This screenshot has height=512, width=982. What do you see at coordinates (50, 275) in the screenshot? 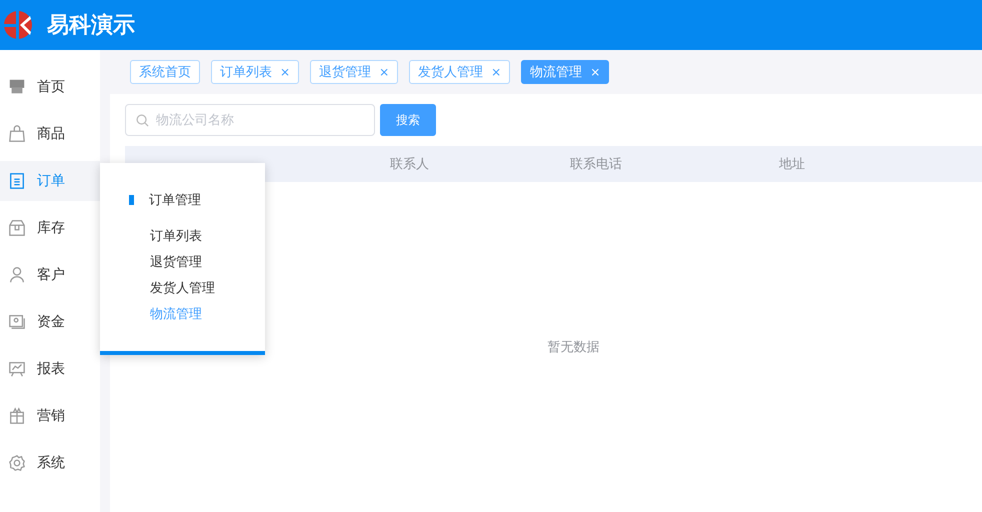
I see `sidebar-item: 客户` at bounding box center [50, 275].